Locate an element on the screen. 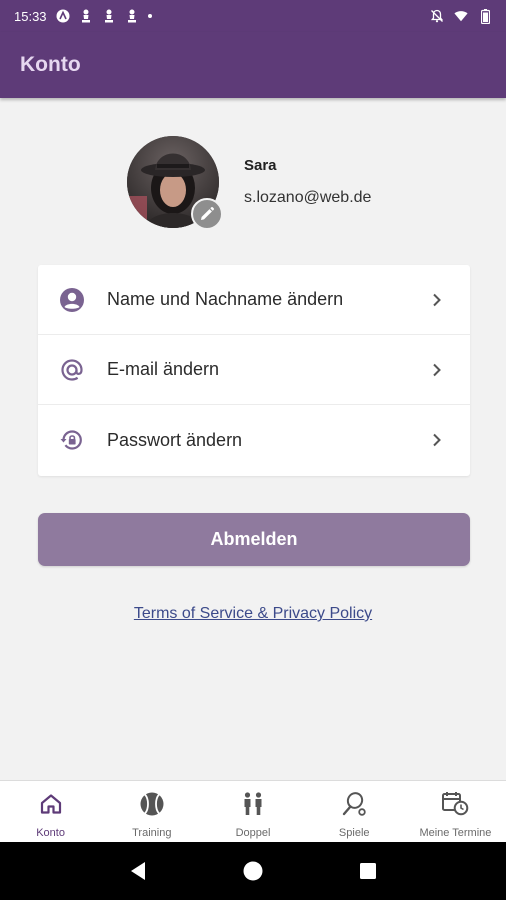  change-email-item: E-mail ändern is located at coordinates (254, 370).